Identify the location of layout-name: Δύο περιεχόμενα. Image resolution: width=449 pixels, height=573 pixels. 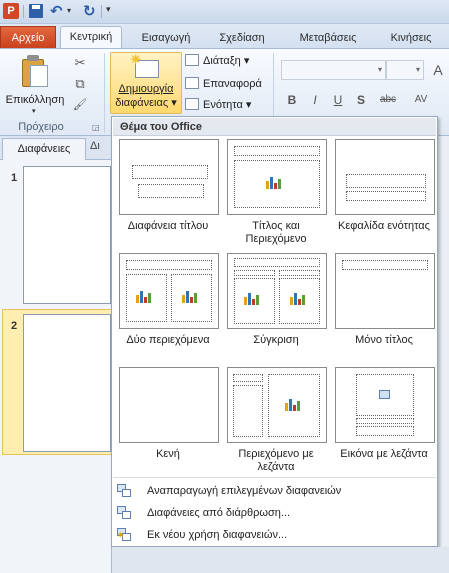
(168, 340).